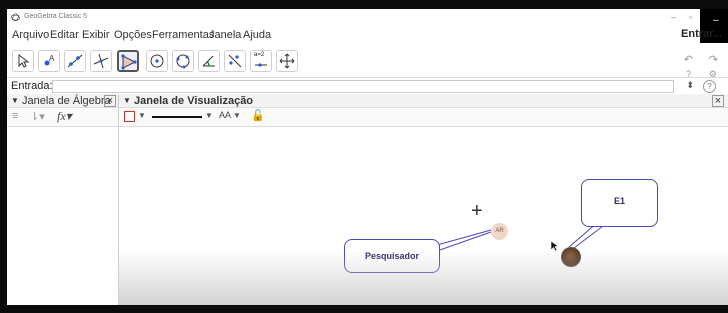  Describe the element at coordinates (32, 86) in the screenshot. I see `input-label: Entrada:` at that location.